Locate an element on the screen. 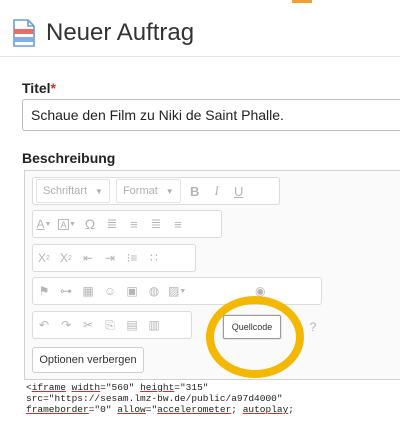 The height and width of the screenshot is (427, 400). code-attr-height: height is located at coordinates (157, 387).